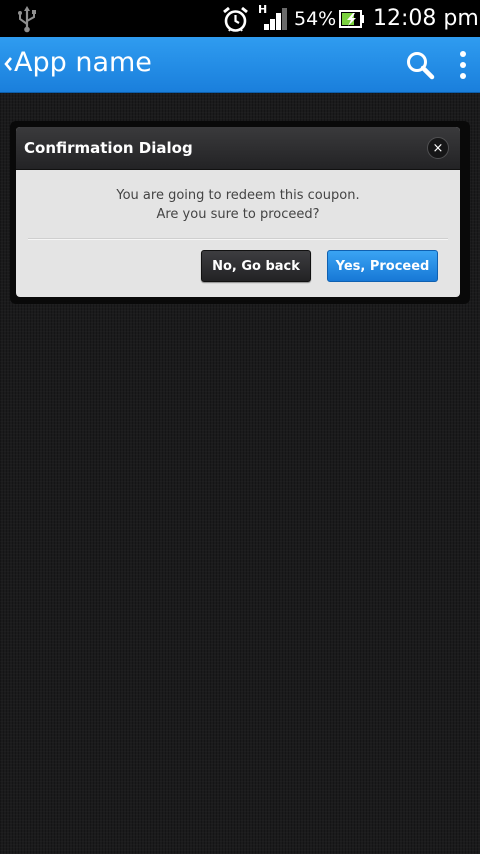 Image resolution: width=480 pixels, height=854 pixels. Describe the element at coordinates (27, 19) in the screenshot. I see `usb-icon` at that location.